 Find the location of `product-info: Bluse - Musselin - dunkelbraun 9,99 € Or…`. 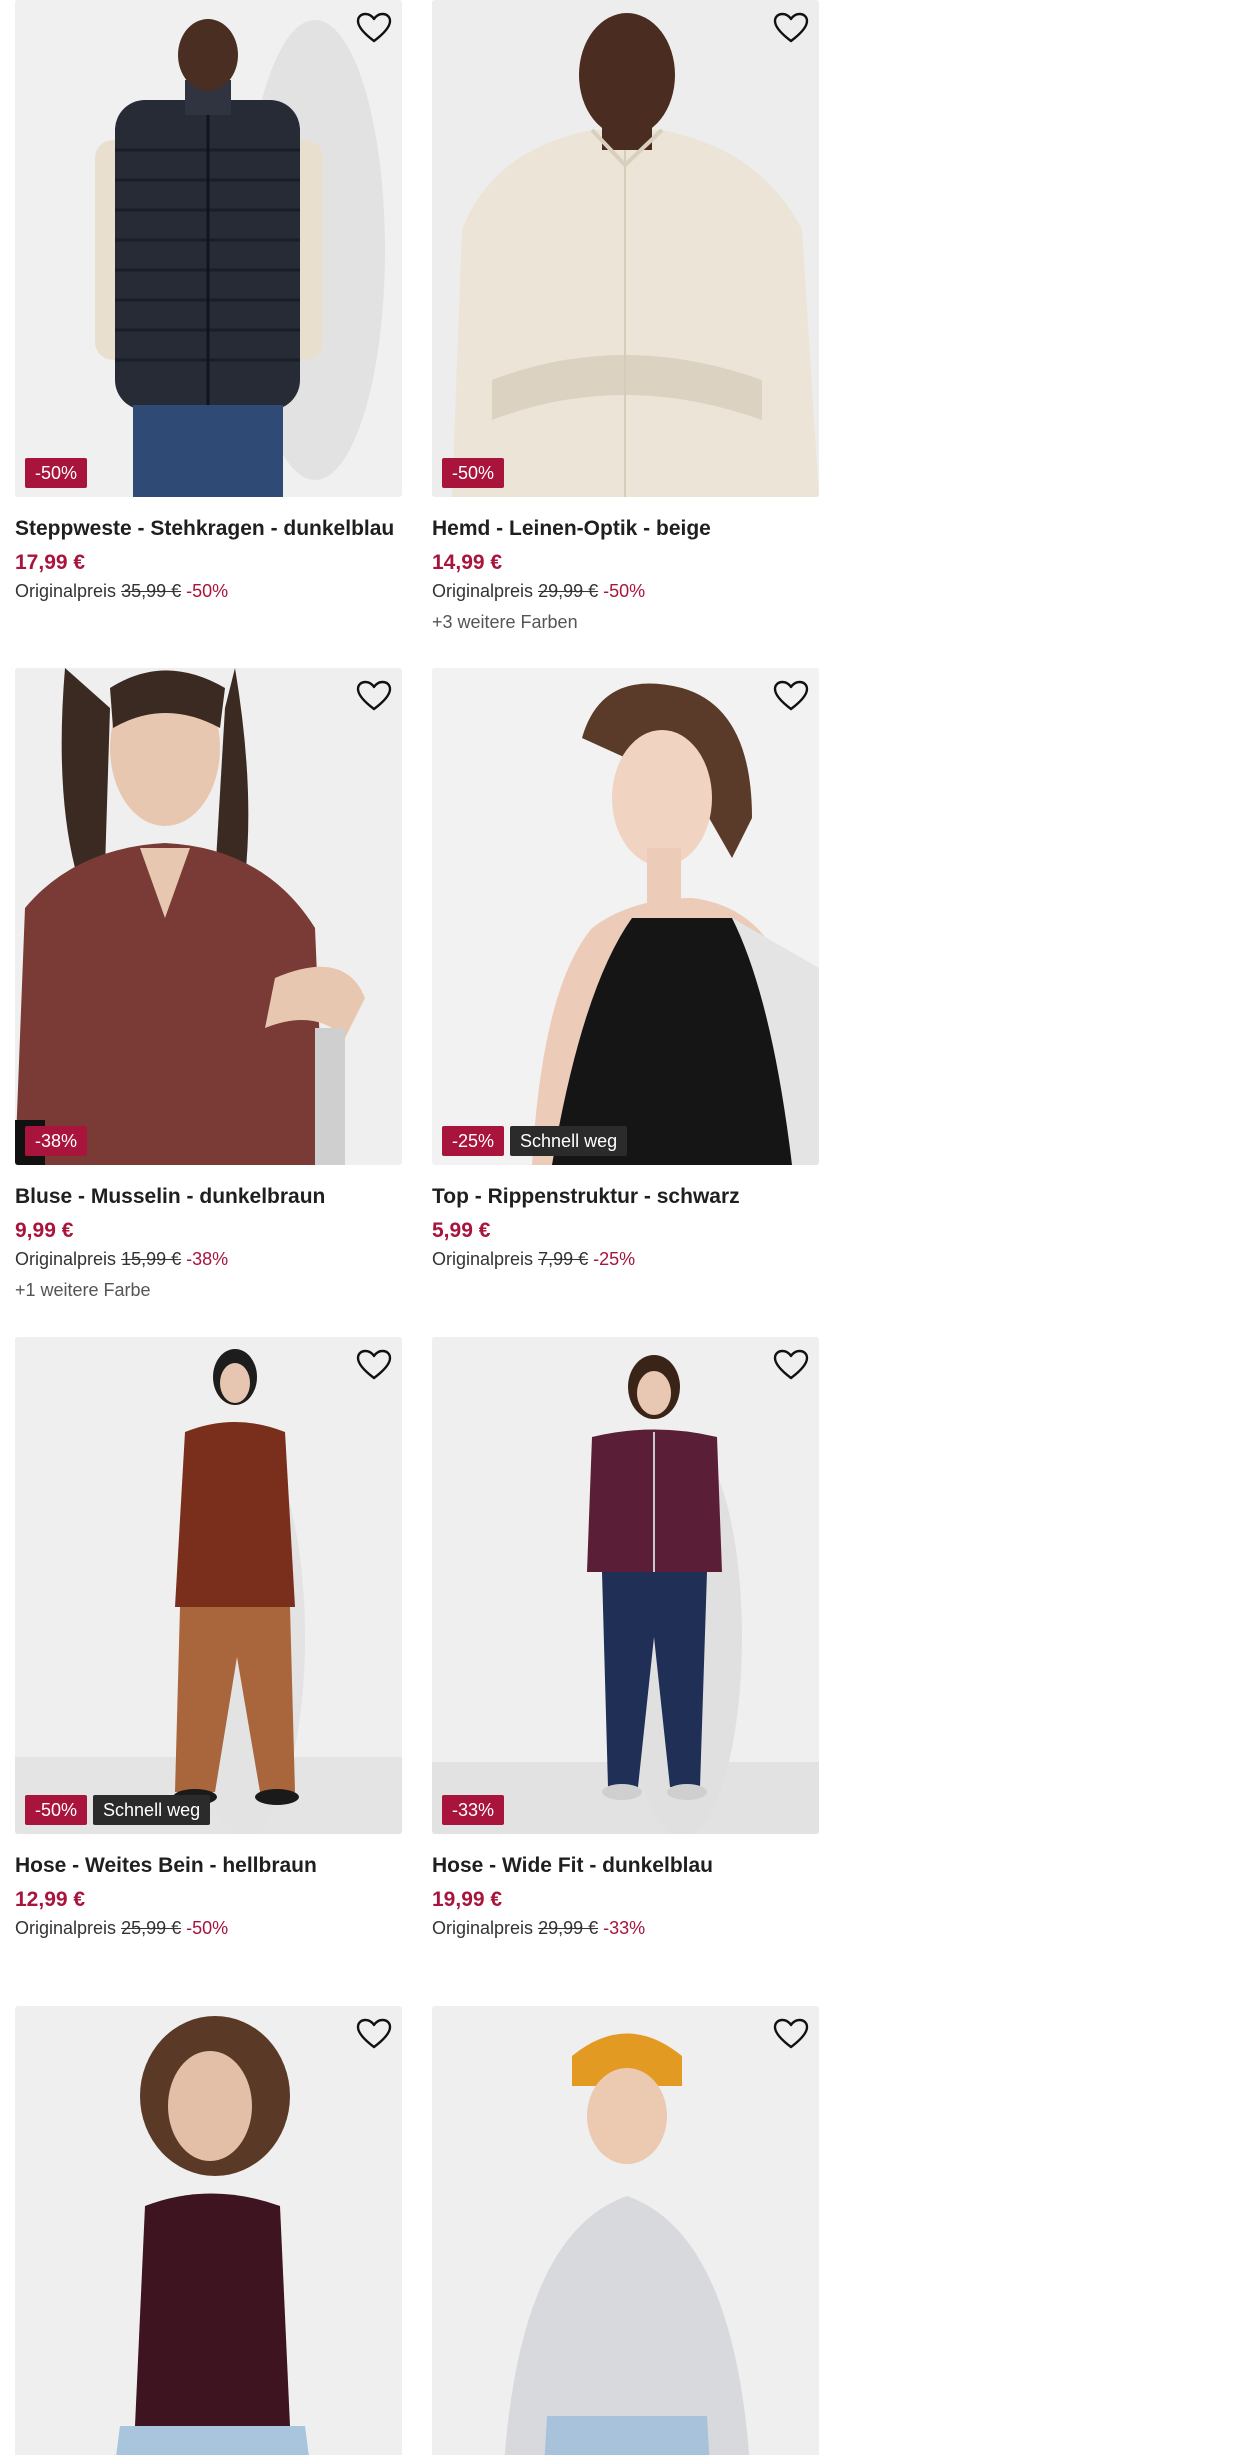

product-info: Bluse - Musselin - dunkelbraun 9,99 € Or… is located at coordinates (208, 1233).